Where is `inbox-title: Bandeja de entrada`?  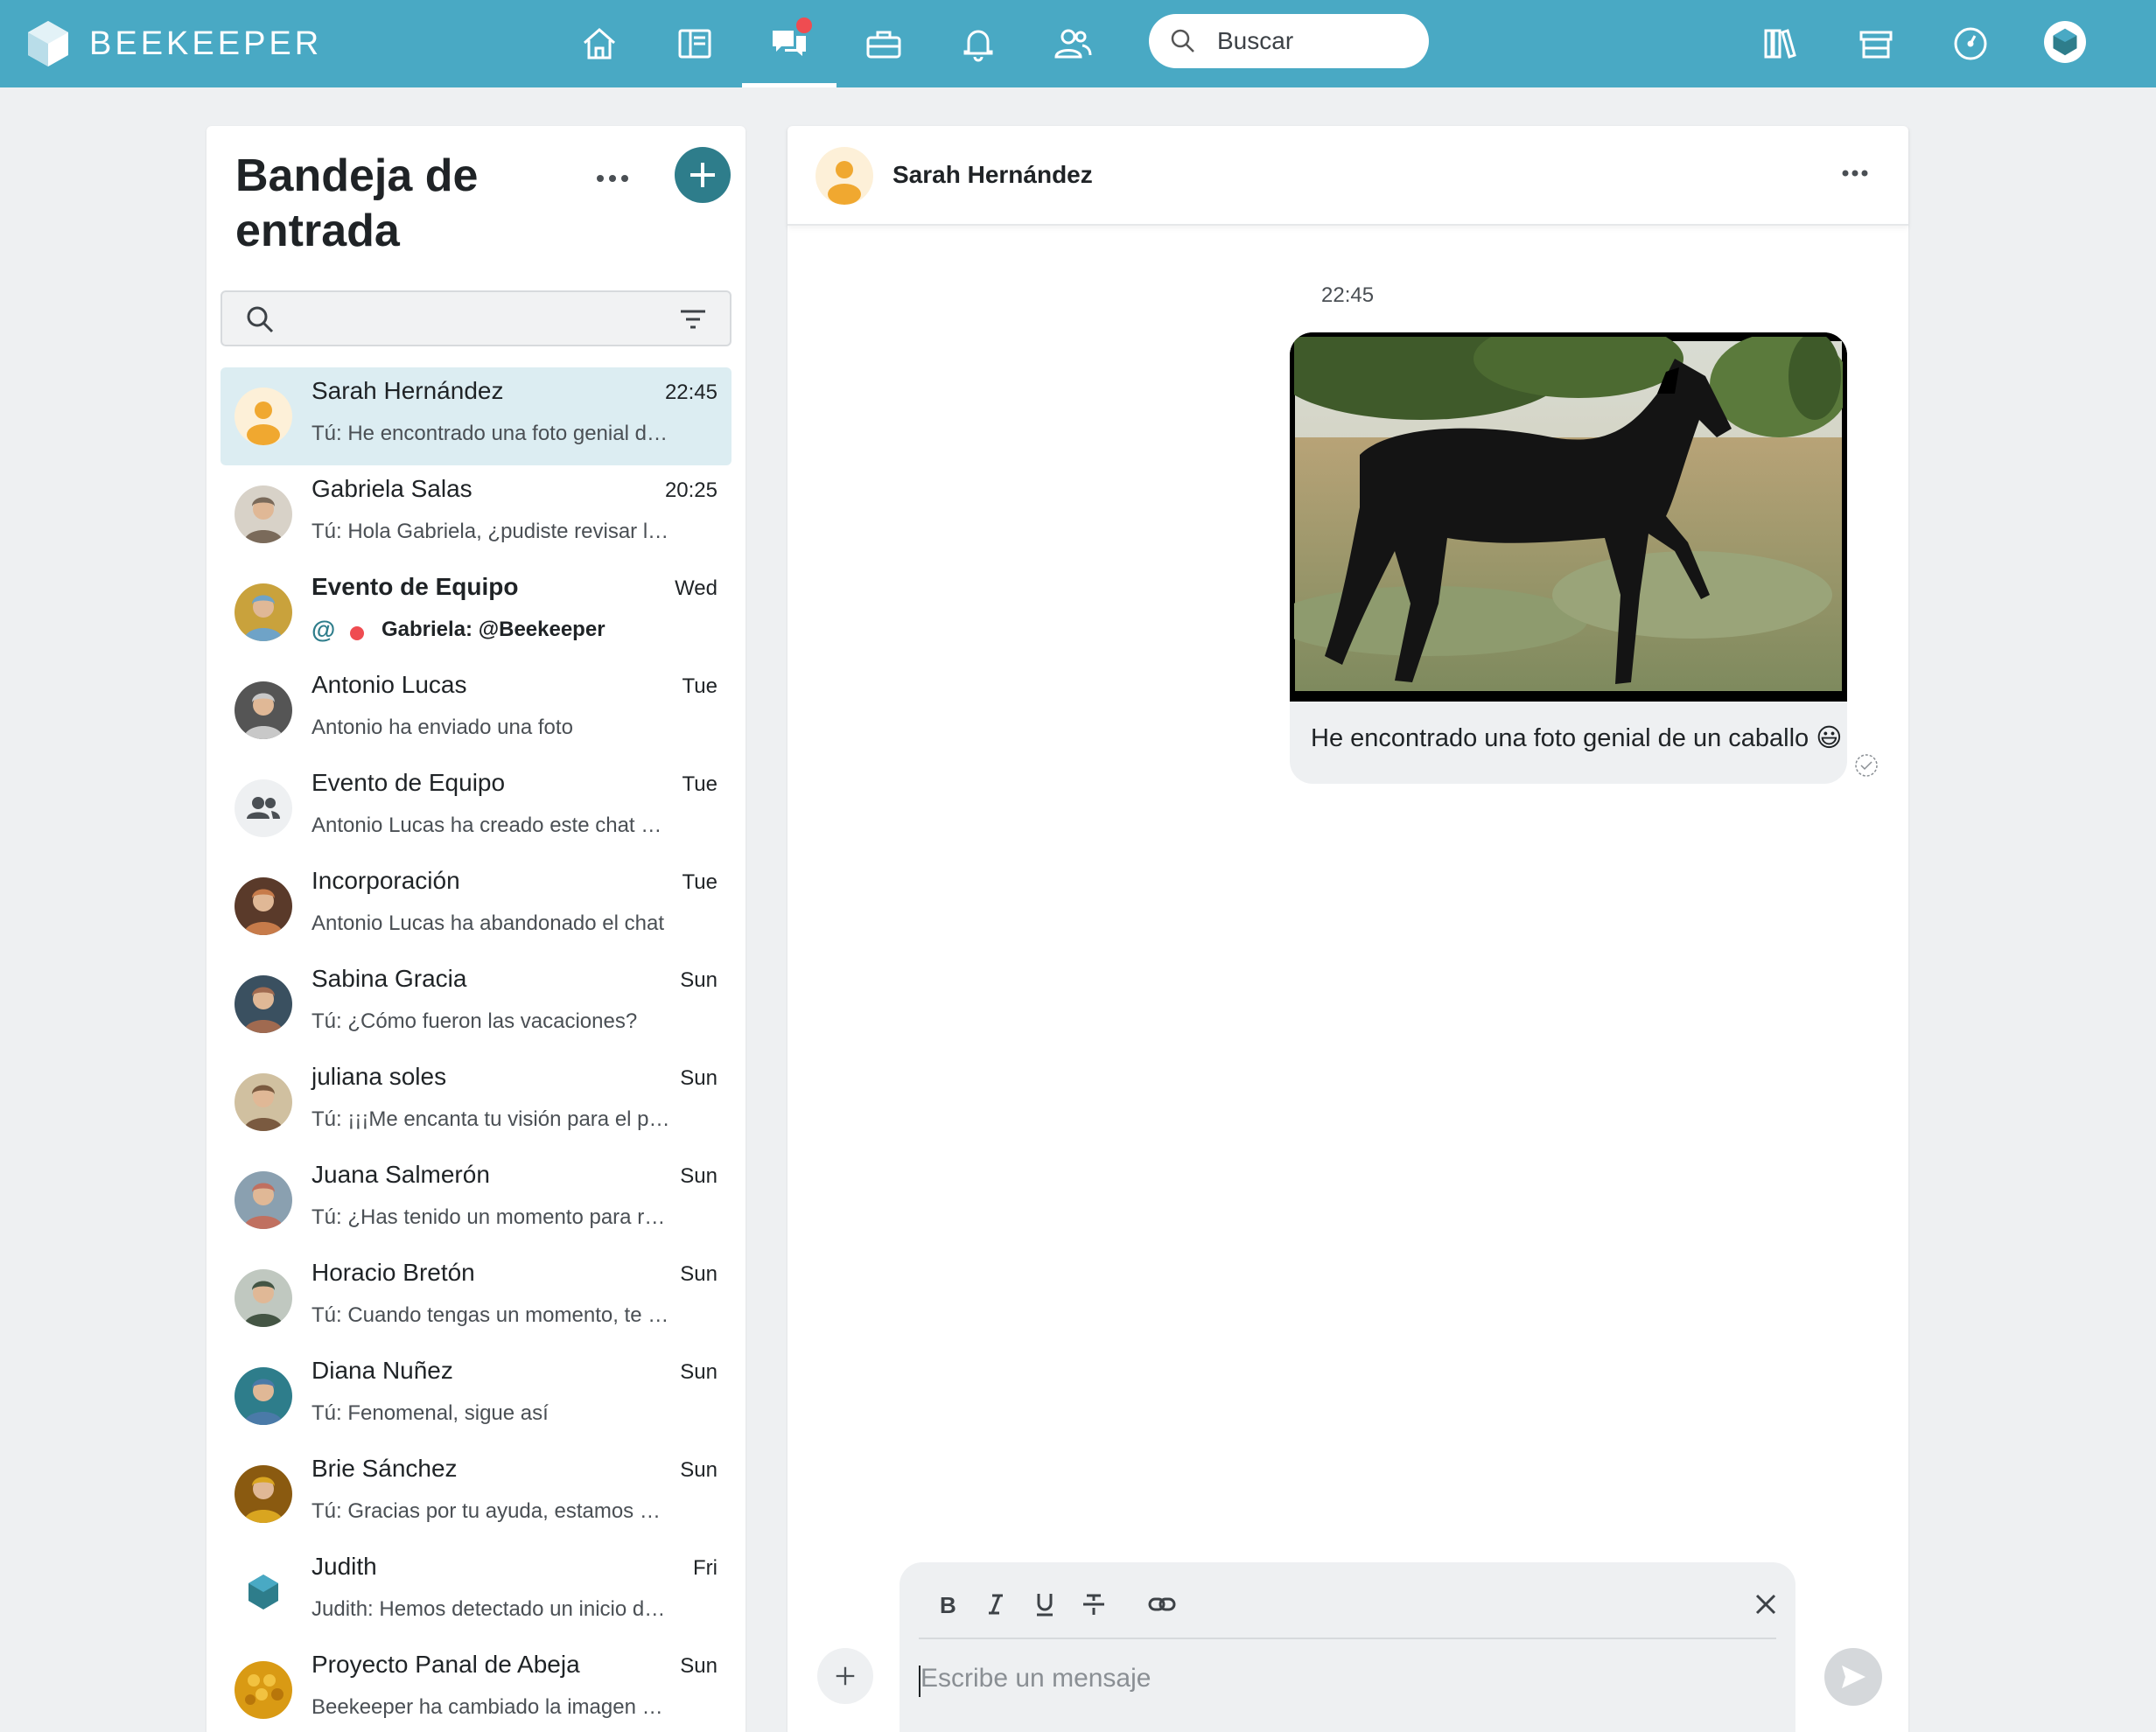 inbox-title: Bandeja de entrada is located at coordinates (357, 203).